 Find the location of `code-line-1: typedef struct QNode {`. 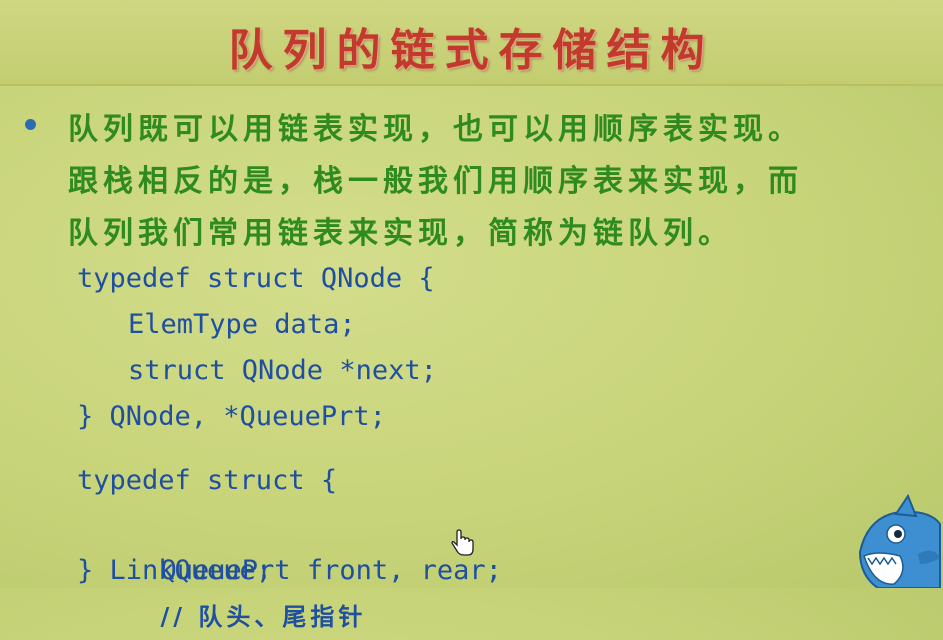

code-line-1: typedef struct QNode { is located at coordinates (256, 278).